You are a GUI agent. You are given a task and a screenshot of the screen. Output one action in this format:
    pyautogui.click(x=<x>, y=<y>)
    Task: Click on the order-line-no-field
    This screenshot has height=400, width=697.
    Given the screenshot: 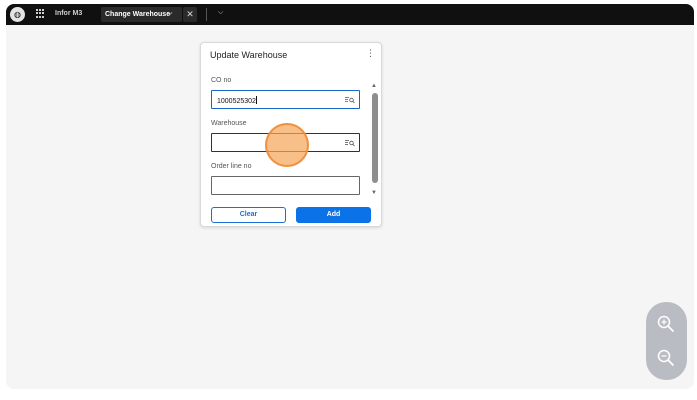 What is the action you would take?
    pyautogui.click(x=285, y=185)
    